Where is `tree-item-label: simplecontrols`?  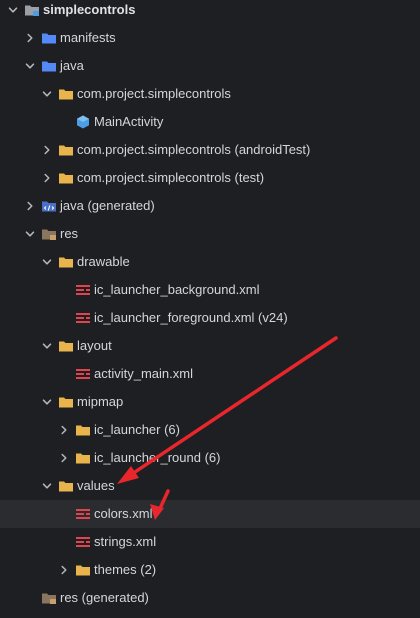
tree-item-label: simplecontrols is located at coordinates (89, 9).